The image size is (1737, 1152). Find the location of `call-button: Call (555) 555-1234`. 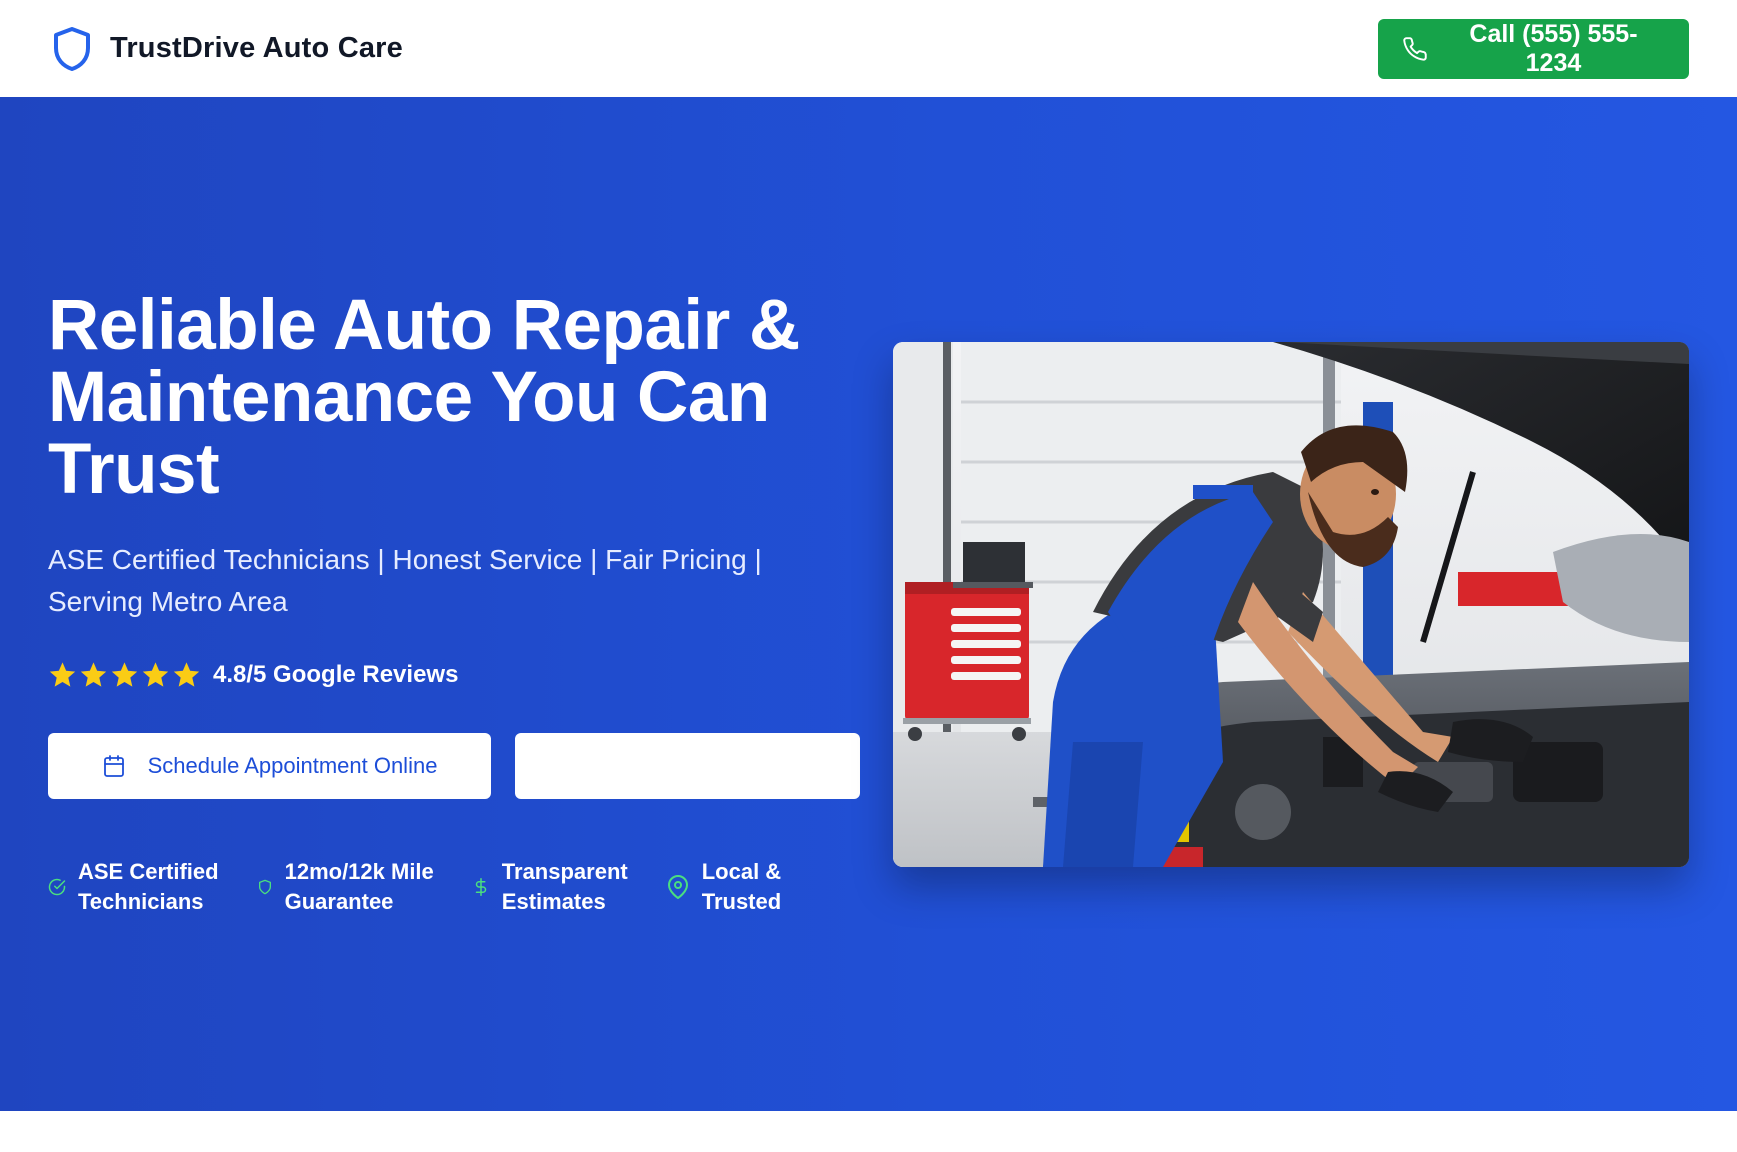

call-button: Call (555) 555-1234 is located at coordinates (1533, 48).